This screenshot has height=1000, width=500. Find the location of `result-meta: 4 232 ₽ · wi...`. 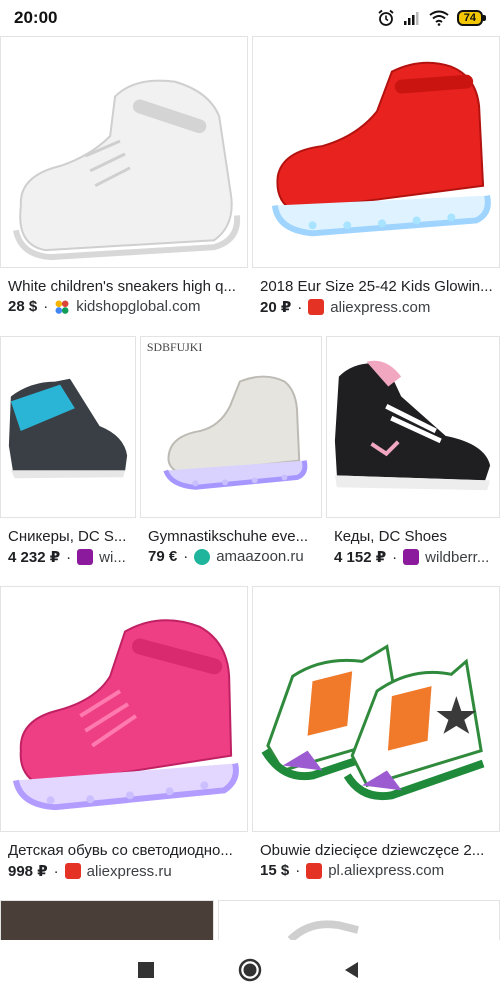

result-meta: 4 232 ₽ · wi... is located at coordinates (70, 557).